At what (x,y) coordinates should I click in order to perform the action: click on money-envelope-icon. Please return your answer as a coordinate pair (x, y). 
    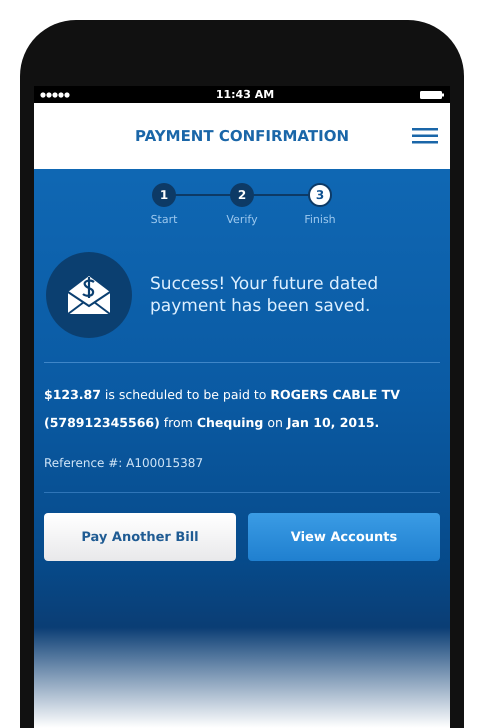
    Looking at the image, I should click on (89, 295).